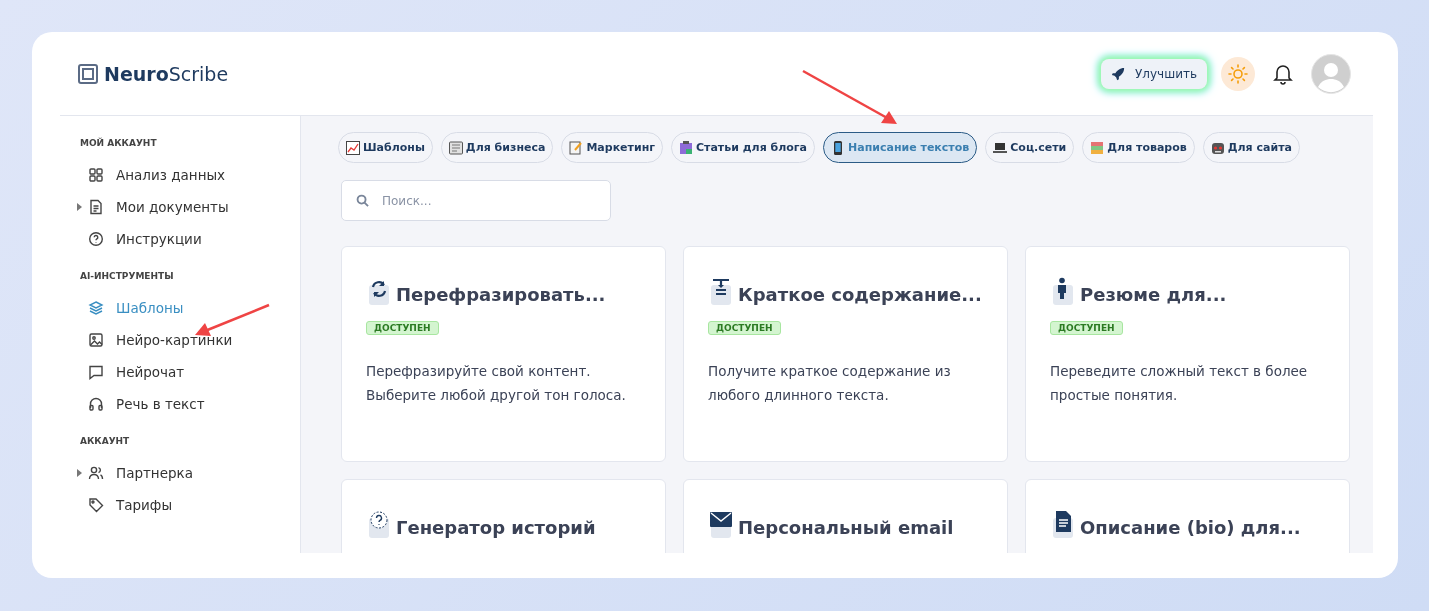 The image size is (1429, 611). What do you see at coordinates (721, 525) in the screenshot?
I see `envelope-icon` at bounding box center [721, 525].